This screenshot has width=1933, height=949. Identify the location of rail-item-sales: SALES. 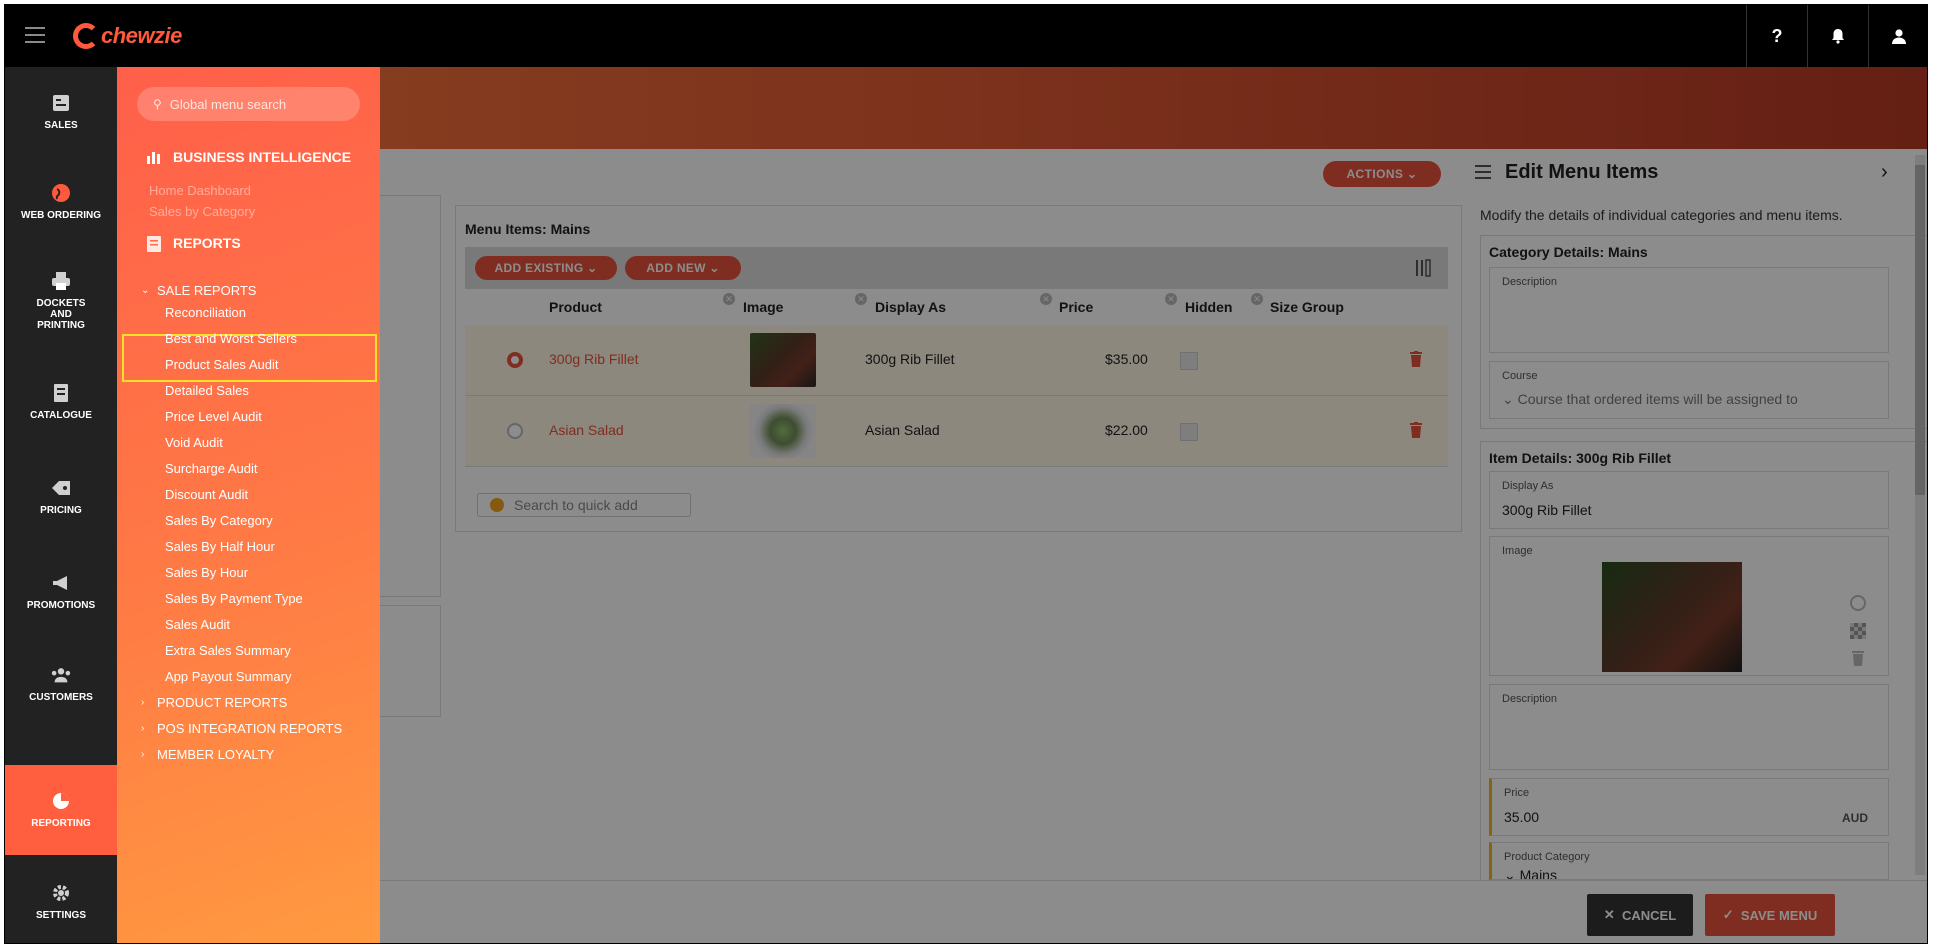
(61, 112).